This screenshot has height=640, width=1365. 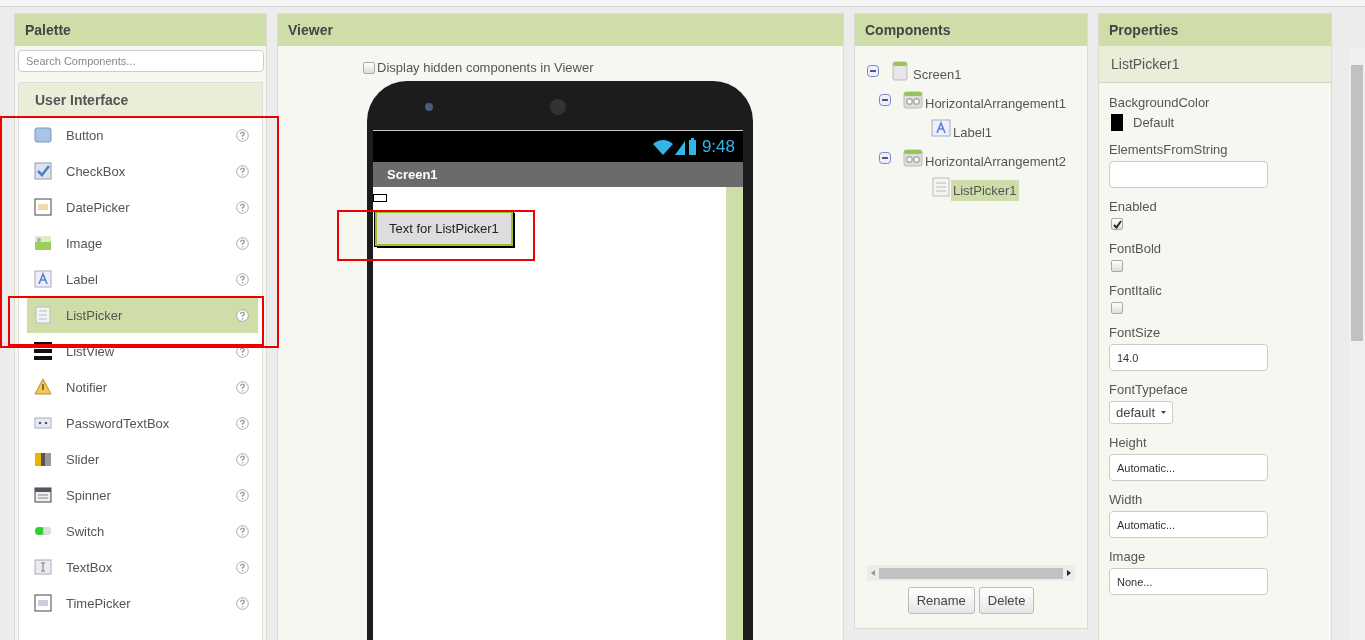 I want to click on palette-item-label: Spinner, so click(x=89, y=495).